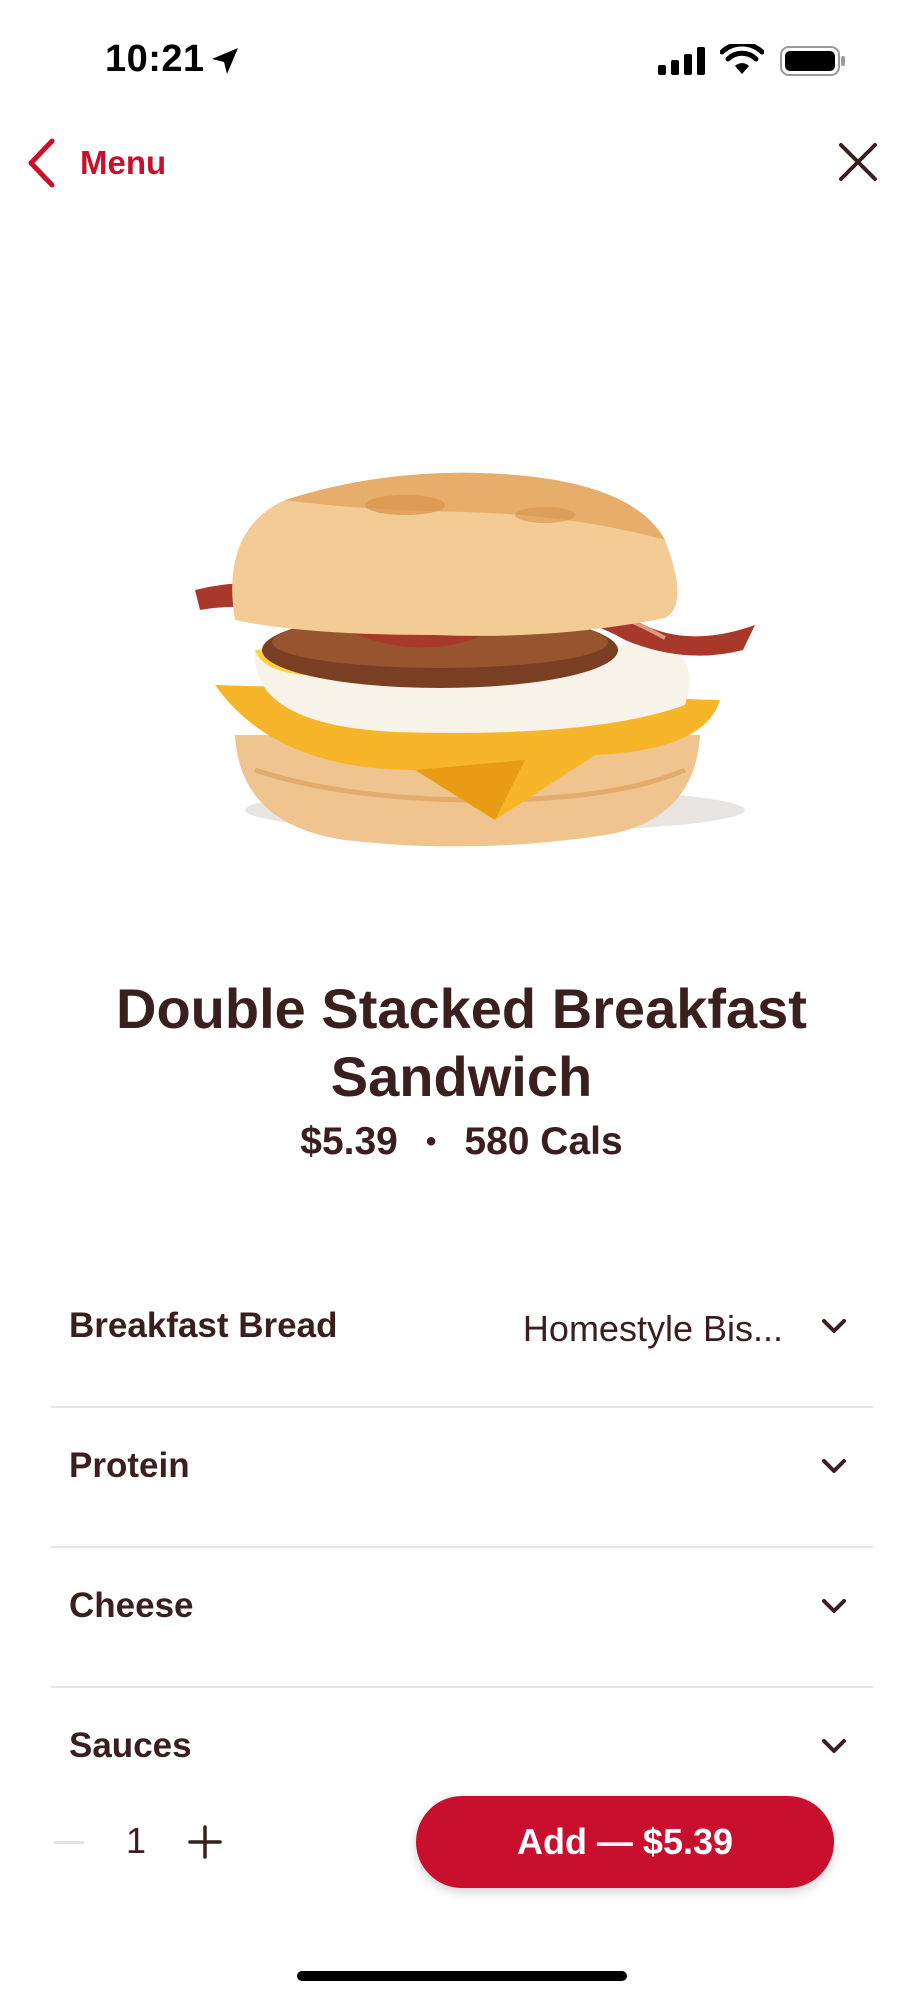  What do you see at coordinates (543, 1141) in the screenshot?
I see `product-calories: 580 Cals` at bounding box center [543, 1141].